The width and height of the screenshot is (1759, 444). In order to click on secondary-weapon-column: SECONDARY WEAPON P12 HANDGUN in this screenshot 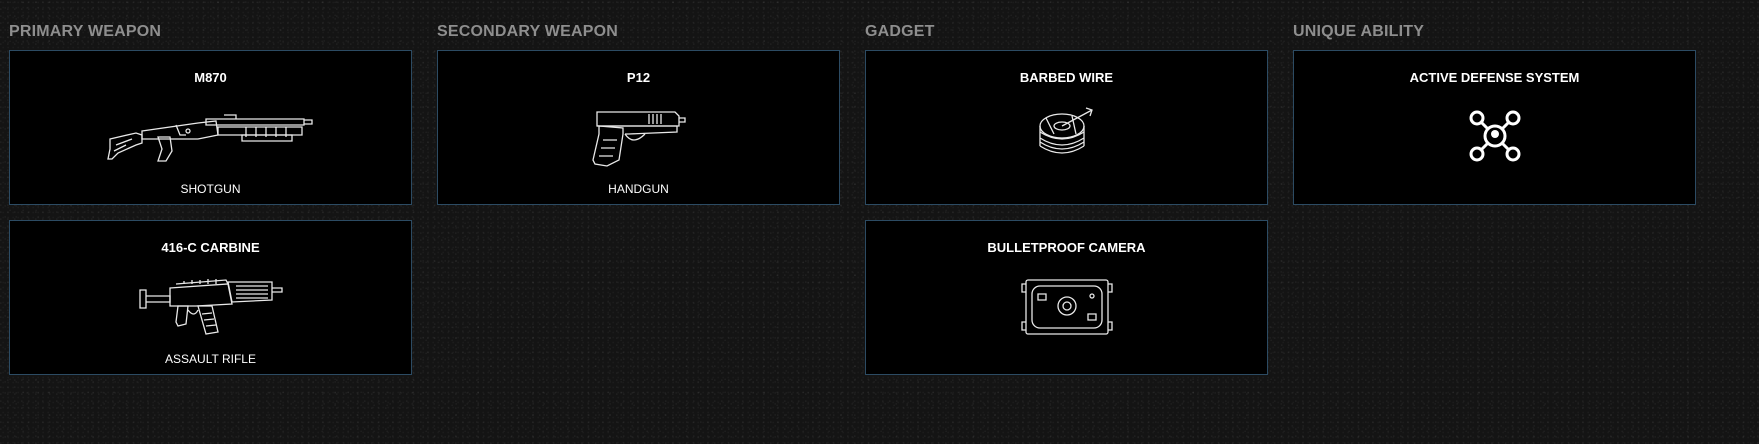, I will do `click(638, 121)`.